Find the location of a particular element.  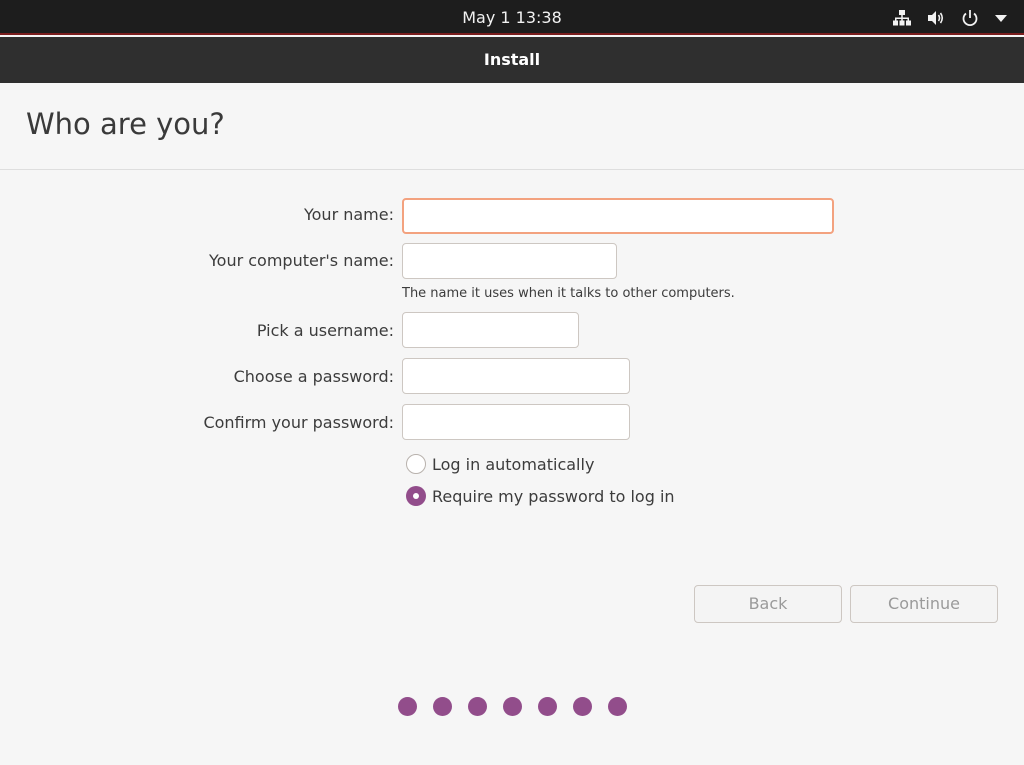

require-password-label: Require my password to log in is located at coordinates (553, 496).